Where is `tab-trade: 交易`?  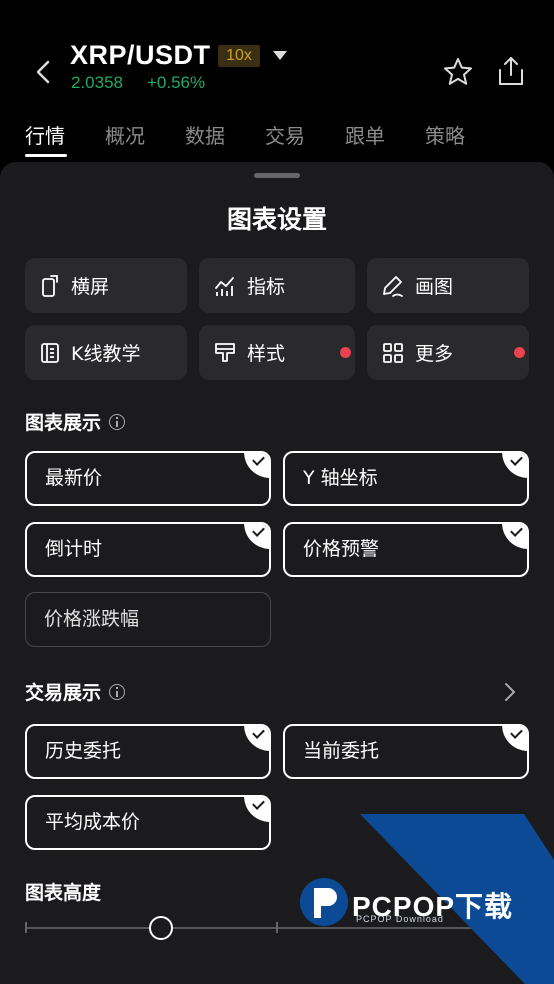
tab-trade: 交易 is located at coordinates (285, 134).